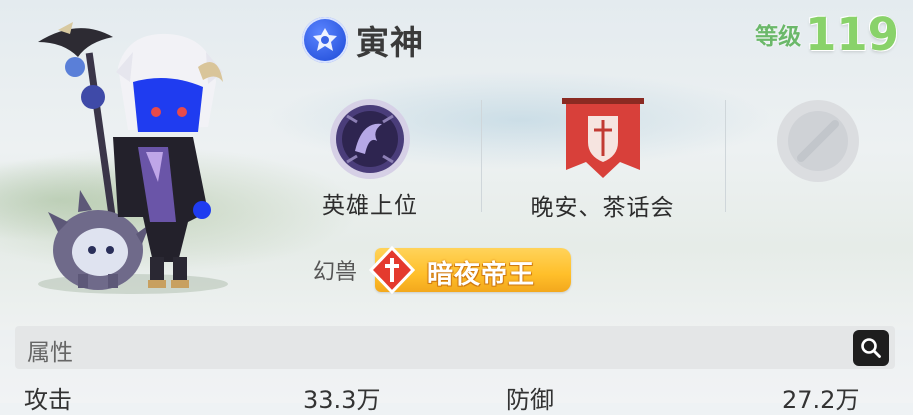 This screenshot has height=415, width=913. What do you see at coordinates (821, 400) in the screenshot?
I see `stat-value-defense: 27.2万` at bounding box center [821, 400].